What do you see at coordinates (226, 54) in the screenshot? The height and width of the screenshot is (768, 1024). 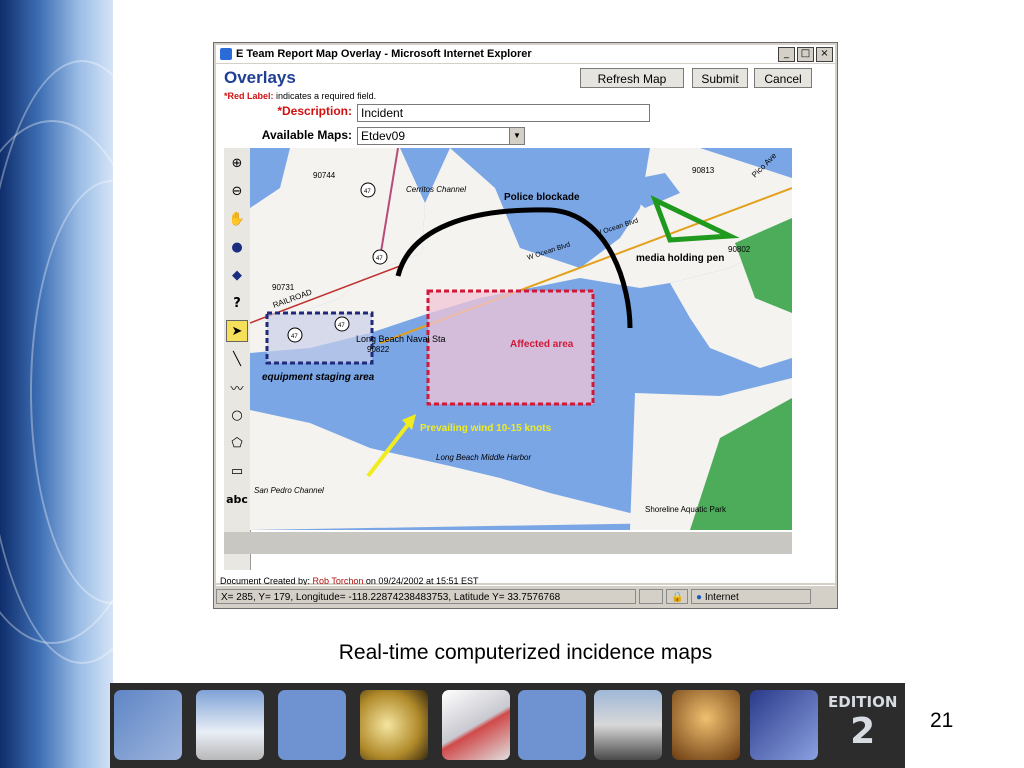 I see `ie-logo-icon` at bounding box center [226, 54].